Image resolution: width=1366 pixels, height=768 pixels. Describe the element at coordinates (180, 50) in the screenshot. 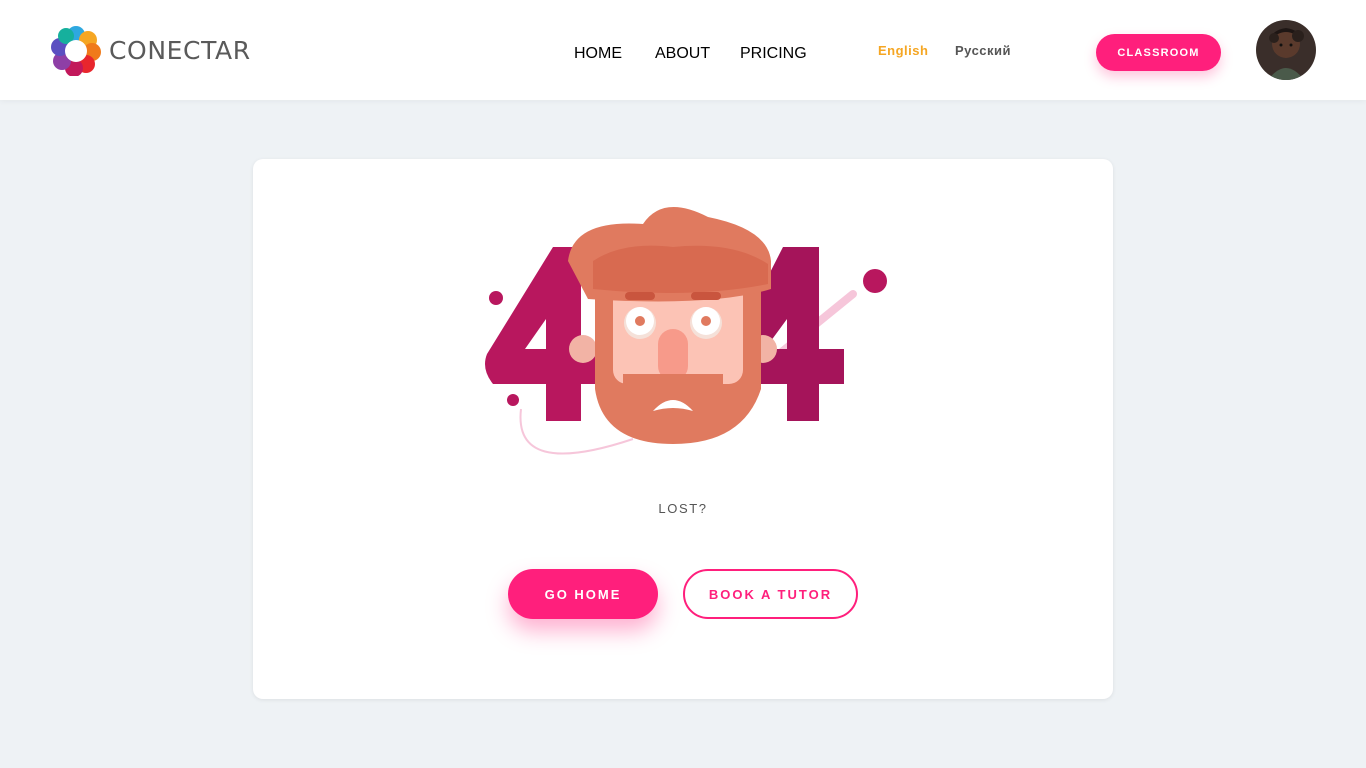

I see `brand-name: CONECTAR` at that location.